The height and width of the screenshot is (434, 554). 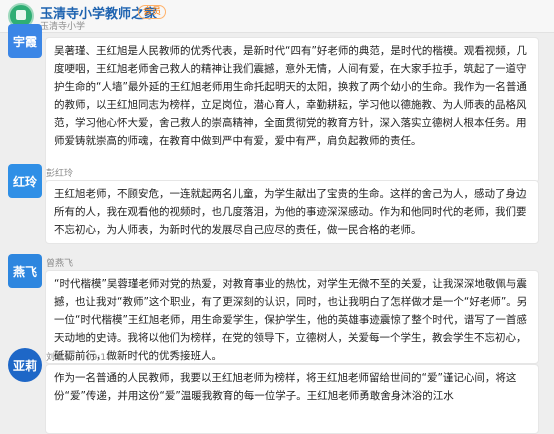 What do you see at coordinates (63, 27) in the screenshot?
I see `group-subtitle: 玉清寺小学` at bounding box center [63, 27].